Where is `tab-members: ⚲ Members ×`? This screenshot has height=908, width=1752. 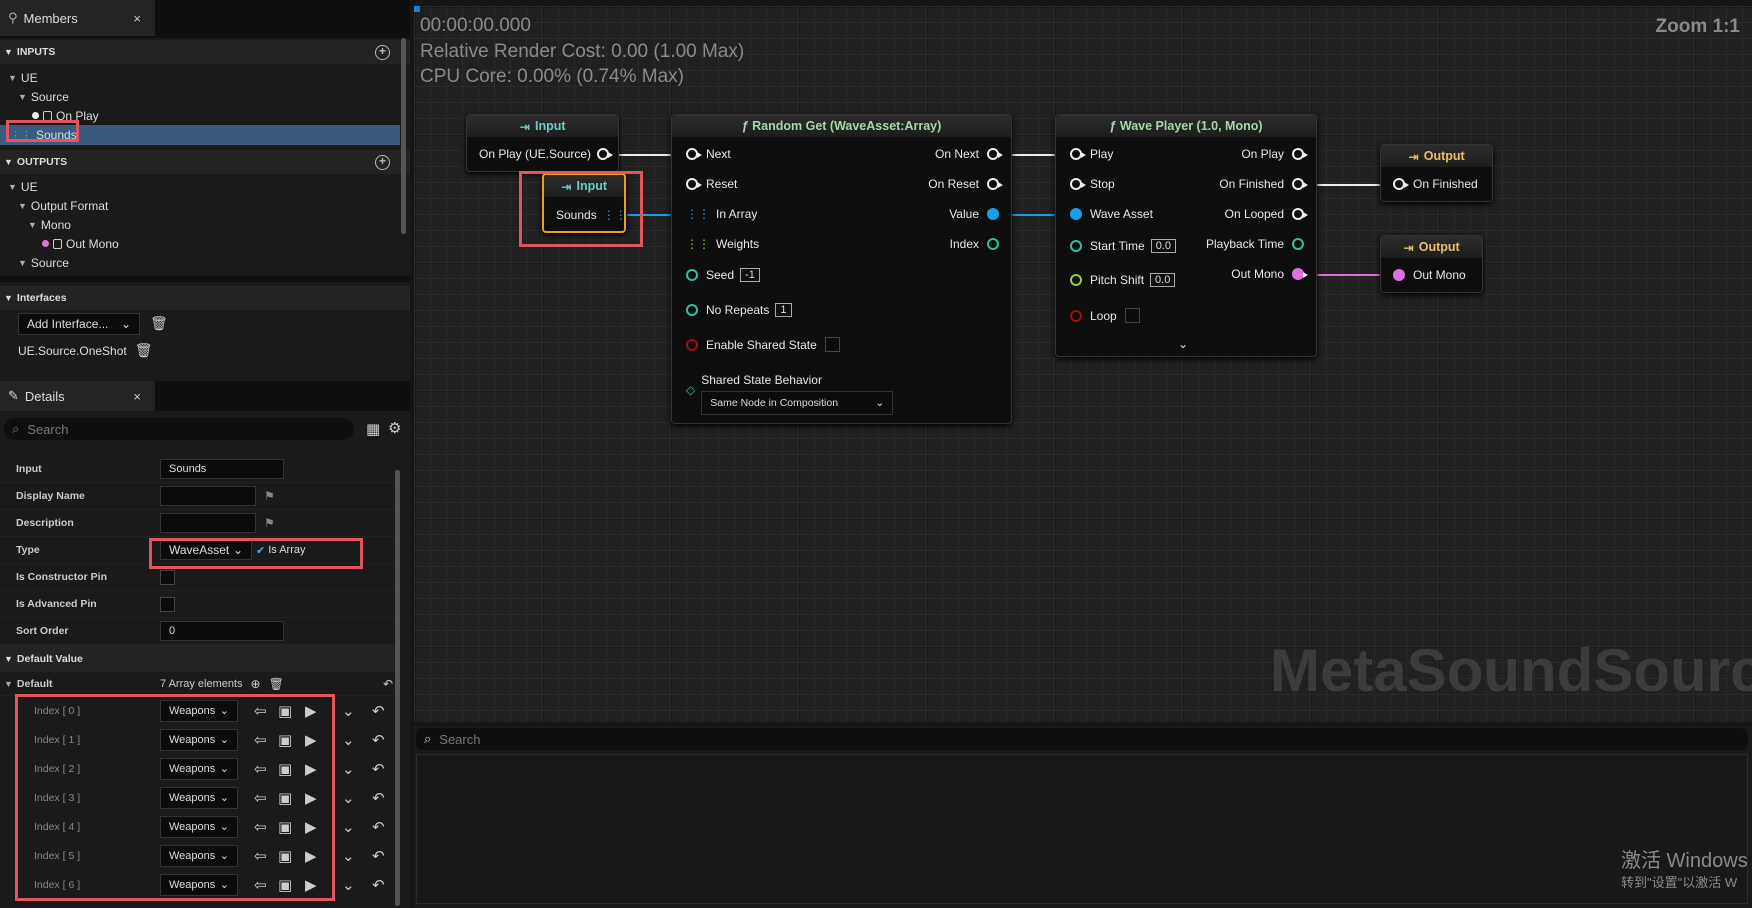 tab-members: ⚲ Members × is located at coordinates (77, 18).